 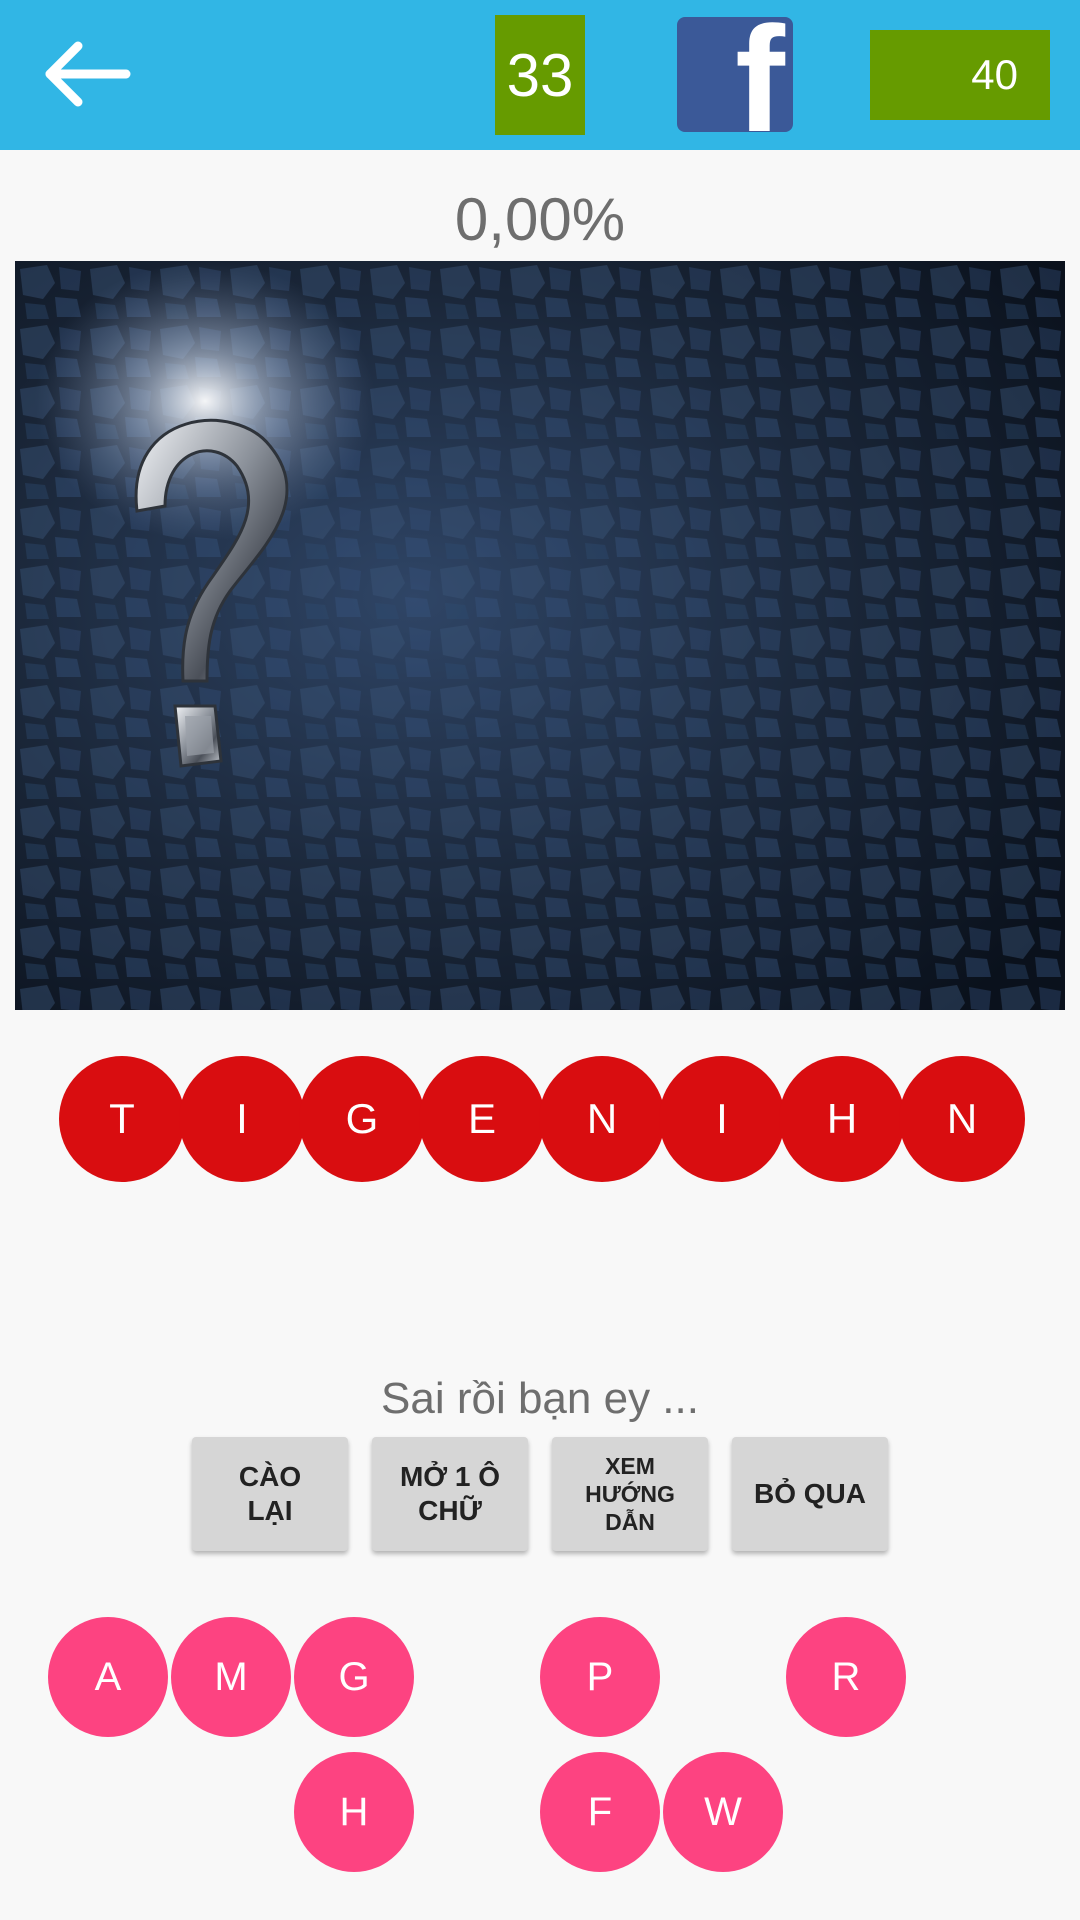 I want to click on key-tile: A, so click(x=108, y=1677).